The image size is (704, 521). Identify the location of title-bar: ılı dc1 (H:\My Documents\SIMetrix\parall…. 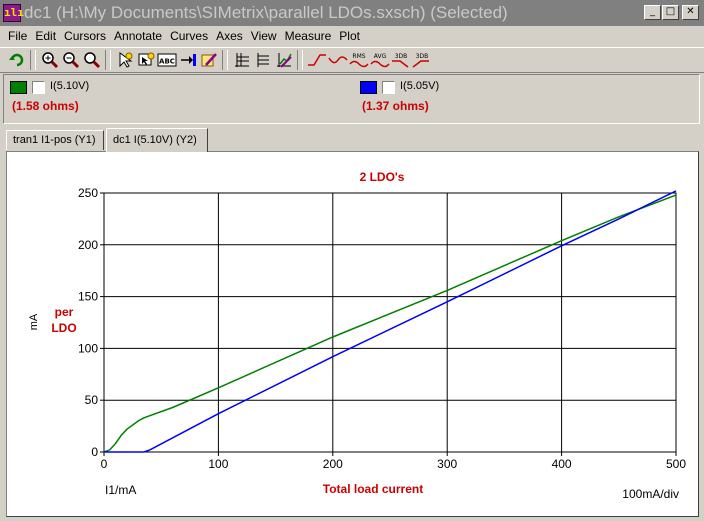
(352, 13).